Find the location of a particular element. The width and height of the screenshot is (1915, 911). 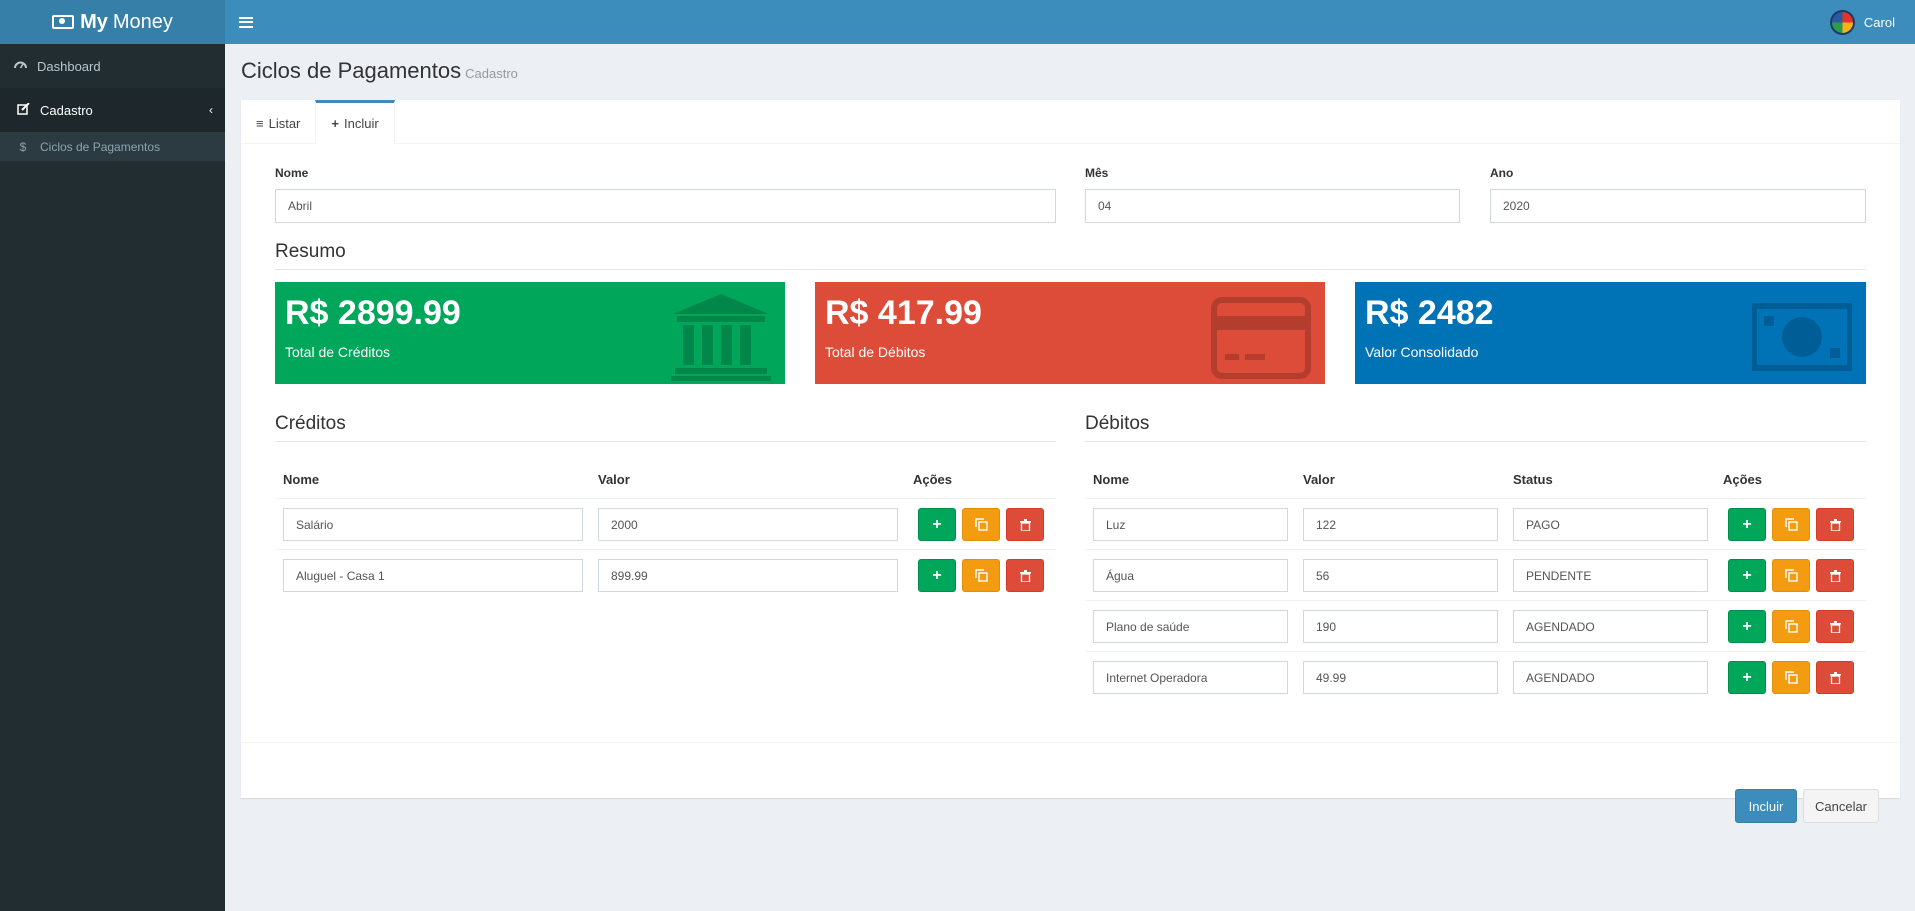

sidebar-item-label: Dashboard is located at coordinates (69, 66).